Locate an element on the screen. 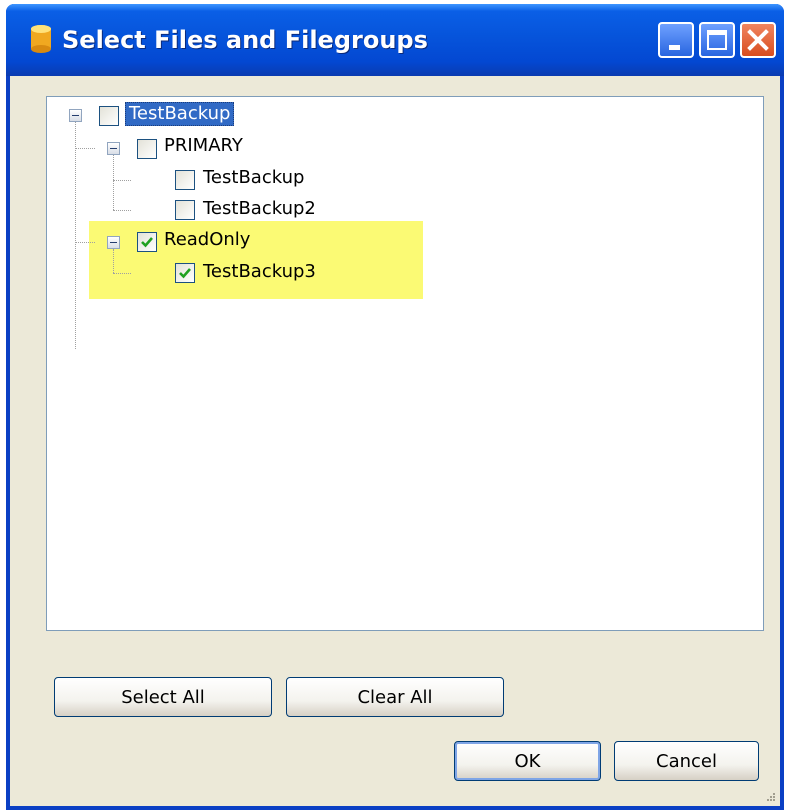 This screenshot has width=785, height=812. minimize-icon is located at coordinates (674, 47).